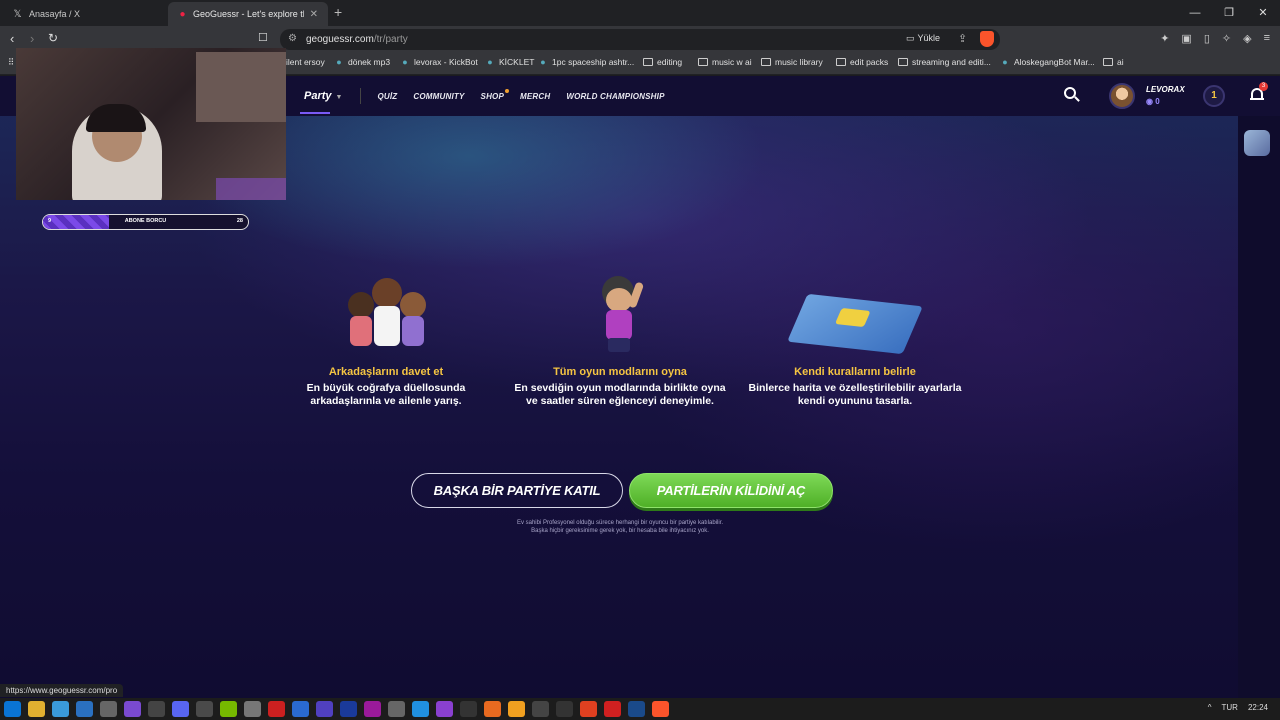 This screenshot has height=720, width=1280. What do you see at coordinates (620, 317) in the screenshot?
I see `player-illustration` at bounding box center [620, 317].